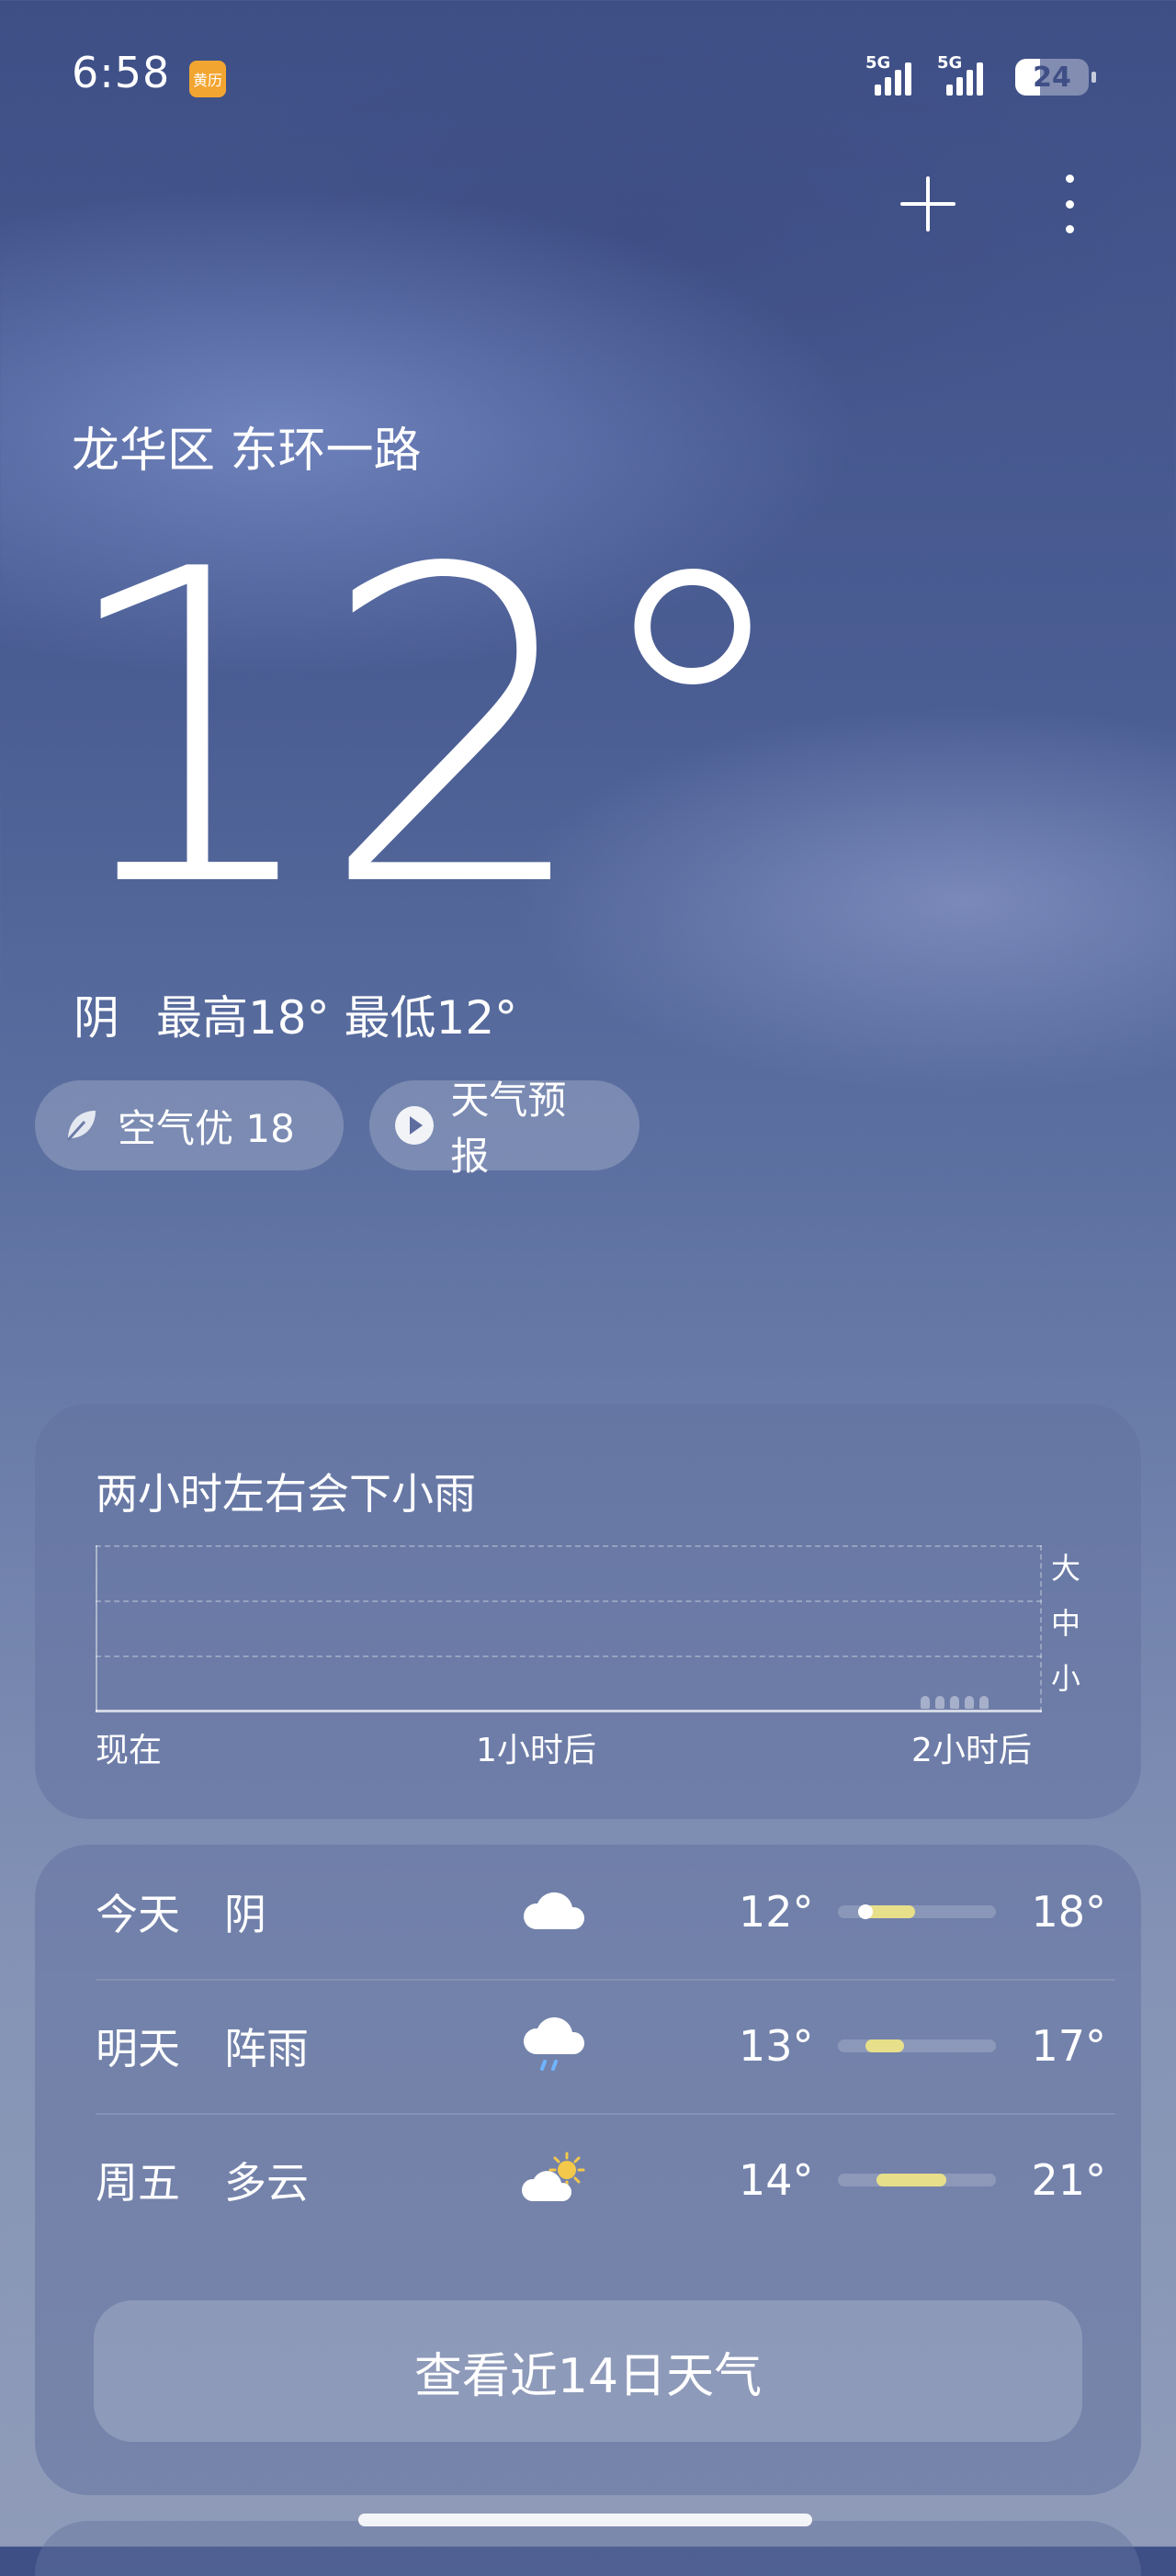 Image resolution: width=1176 pixels, height=2576 pixels. I want to click on rain-cloud-icon, so click(556, 2045).